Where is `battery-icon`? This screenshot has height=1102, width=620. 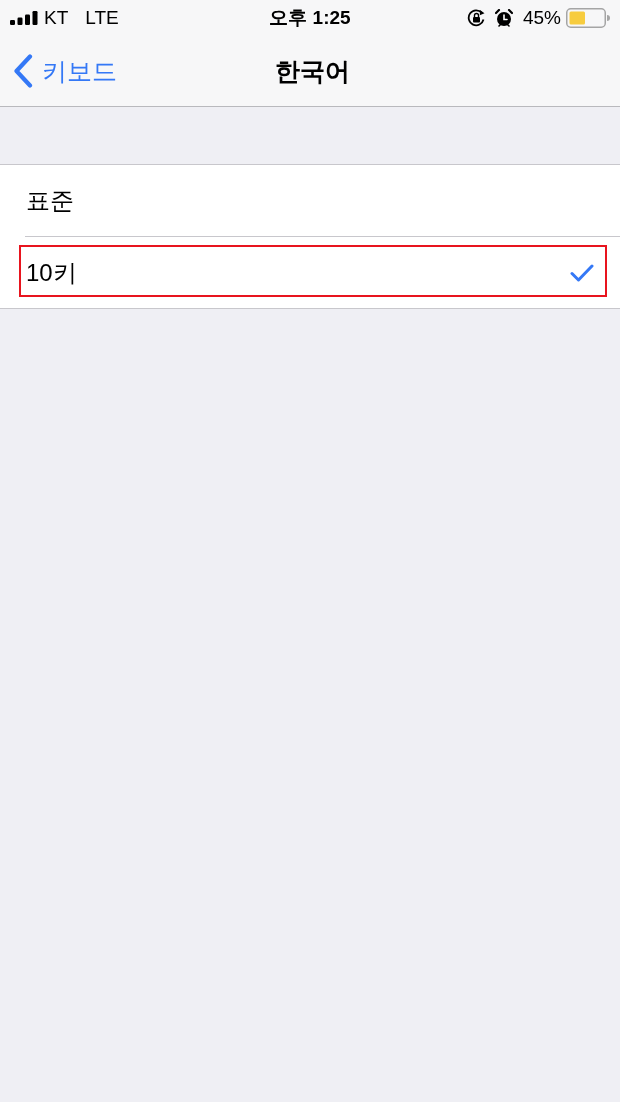 battery-icon is located at coordinates (588, 18).